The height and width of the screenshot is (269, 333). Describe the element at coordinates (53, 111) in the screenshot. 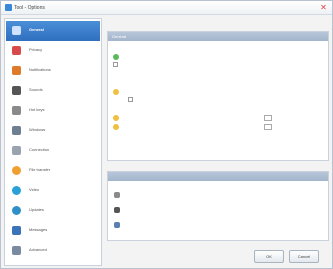

I see `sidebar-item-hot-keys: Hot keys` at that location.